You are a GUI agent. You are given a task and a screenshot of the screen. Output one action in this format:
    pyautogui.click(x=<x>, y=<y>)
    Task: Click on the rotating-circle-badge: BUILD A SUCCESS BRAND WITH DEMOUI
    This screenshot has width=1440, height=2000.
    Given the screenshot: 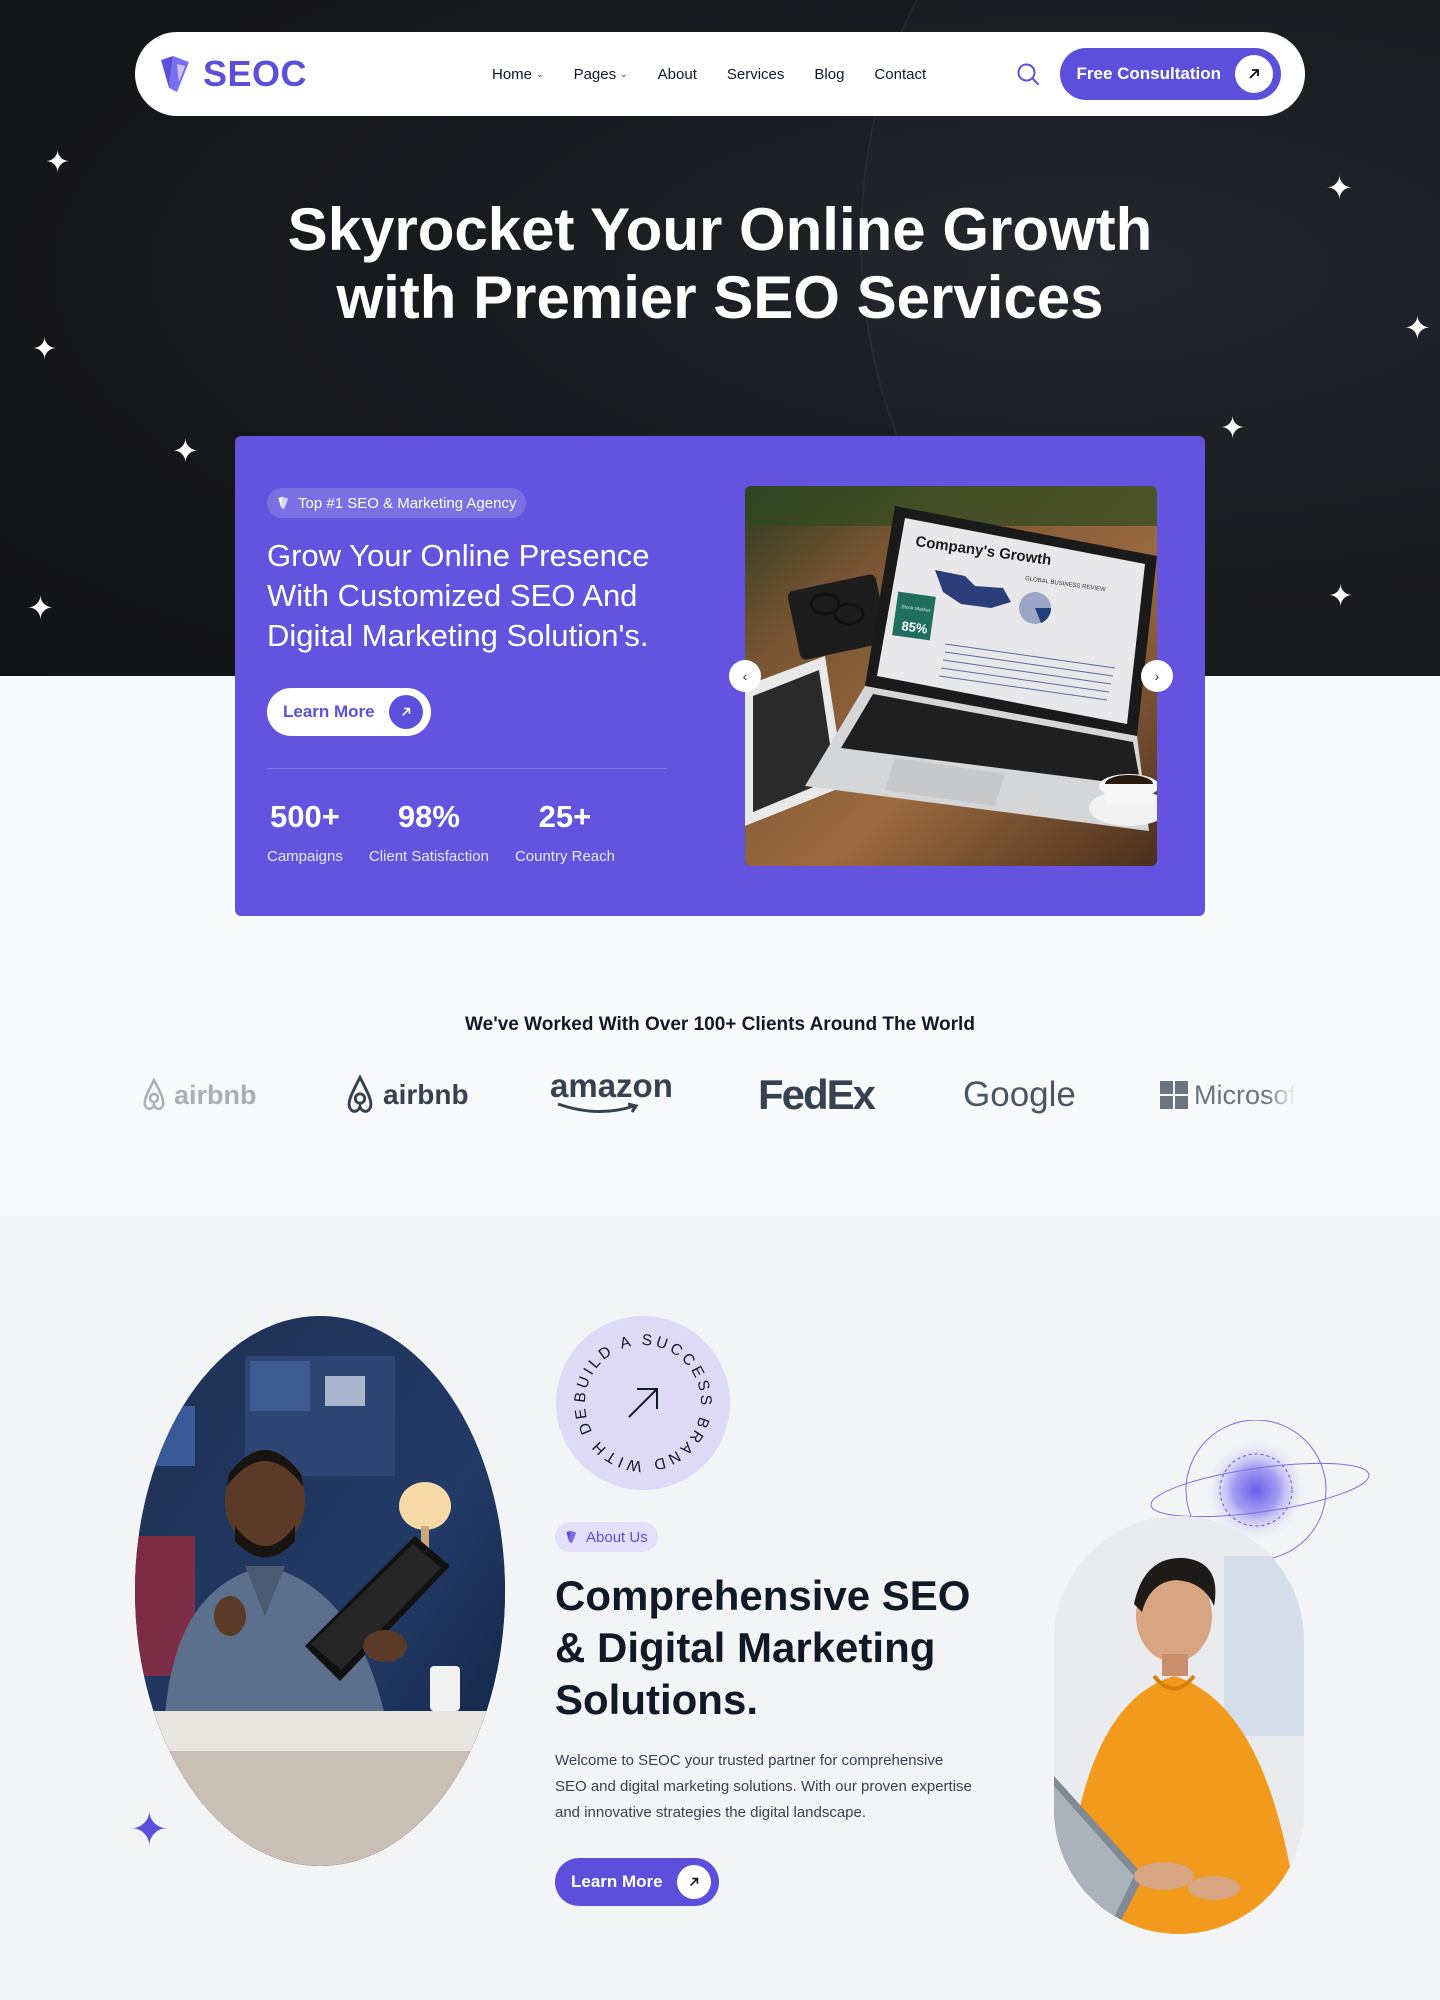 What is the action you would take?
    pyautogui.click(x=639, y=1396)
    